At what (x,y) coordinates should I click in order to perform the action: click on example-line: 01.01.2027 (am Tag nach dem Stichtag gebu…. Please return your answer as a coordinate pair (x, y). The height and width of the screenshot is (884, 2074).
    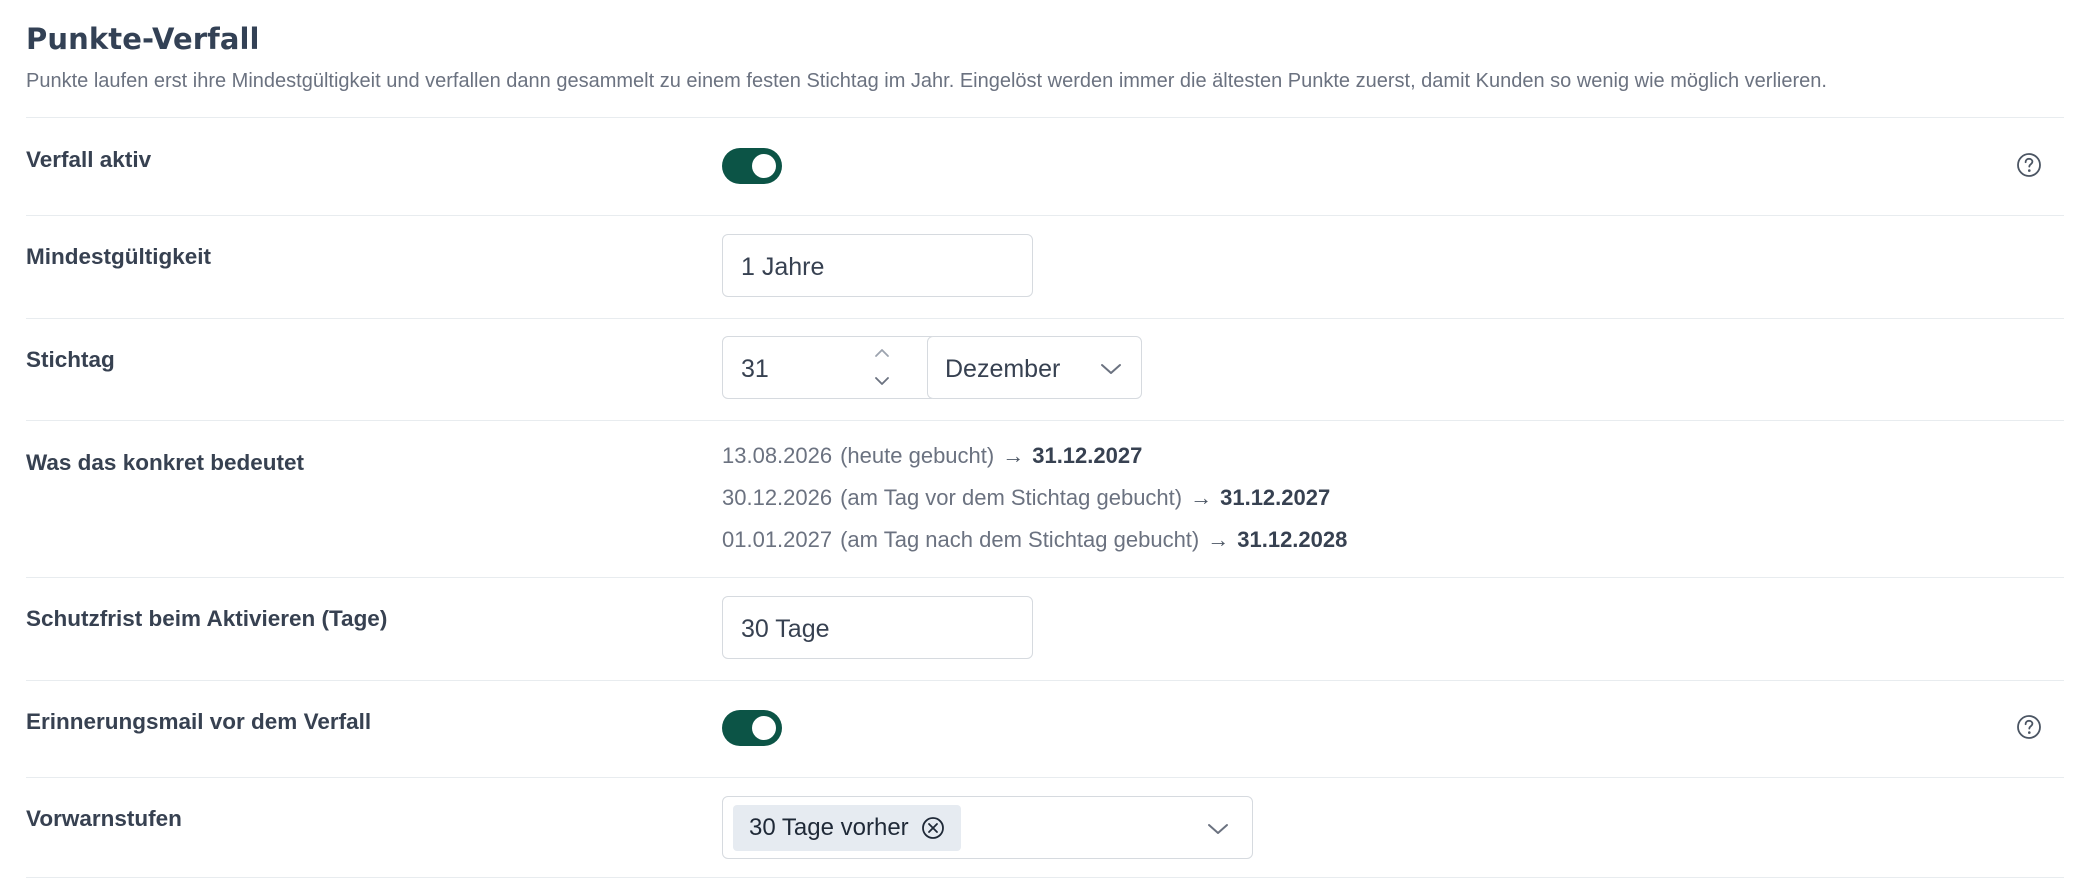
    Looking at the image, I should click on (1034, 540).